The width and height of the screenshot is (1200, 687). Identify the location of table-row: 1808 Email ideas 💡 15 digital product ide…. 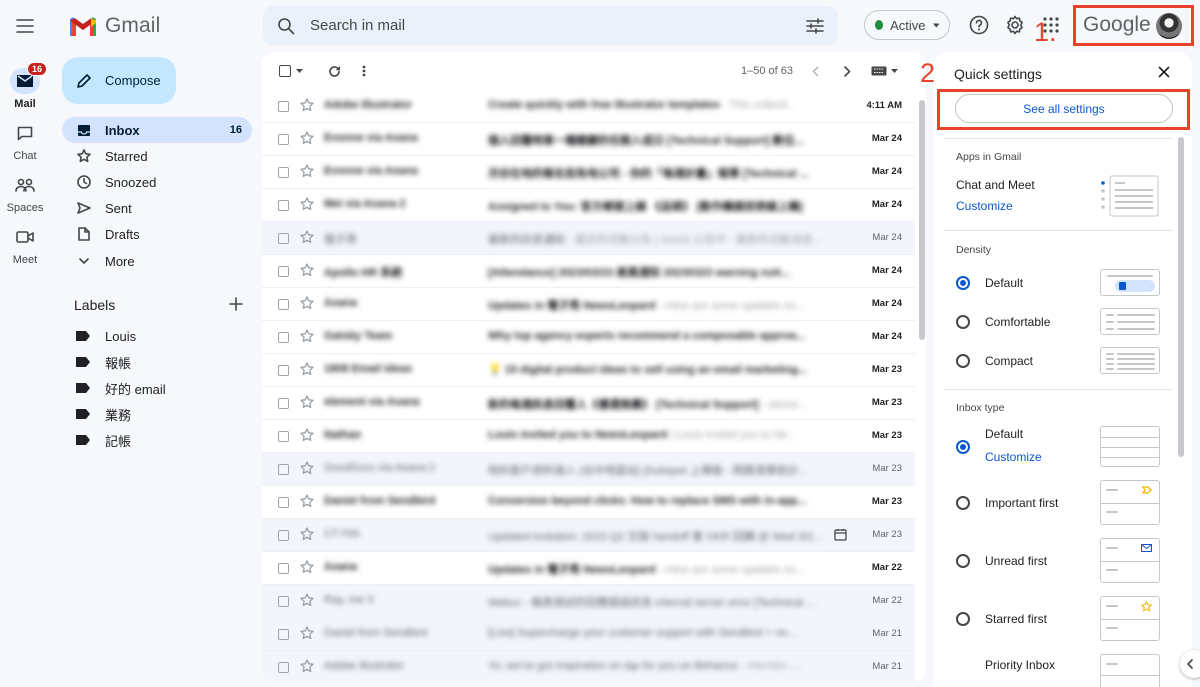
(588, 370).